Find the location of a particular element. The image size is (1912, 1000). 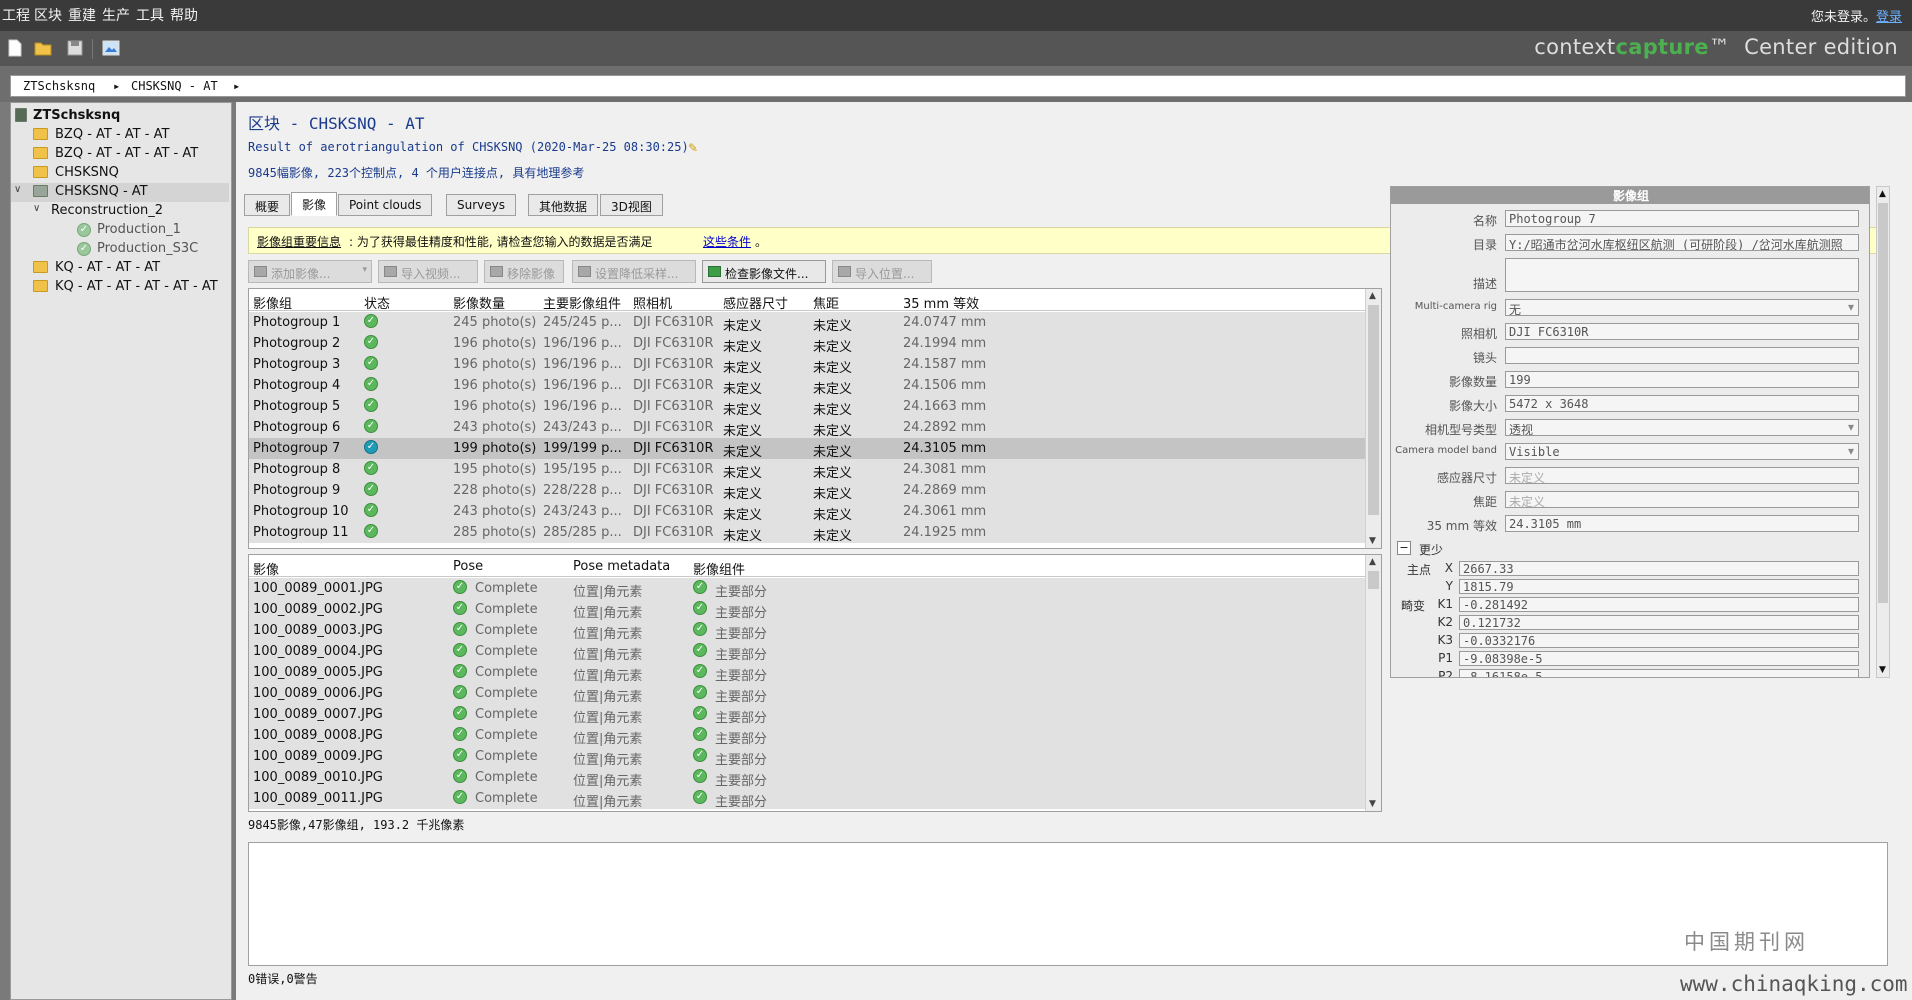

tab-3d-view: 3D视图 is located at coordinates (631, 205).